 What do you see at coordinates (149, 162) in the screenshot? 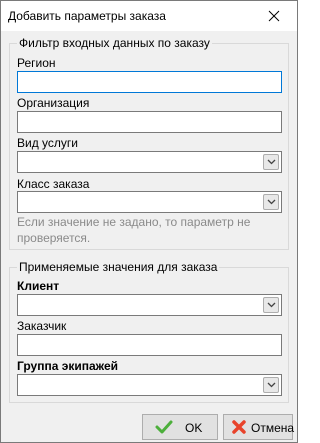
I see `service-type-dropdown` at bounding box center [149, 162].